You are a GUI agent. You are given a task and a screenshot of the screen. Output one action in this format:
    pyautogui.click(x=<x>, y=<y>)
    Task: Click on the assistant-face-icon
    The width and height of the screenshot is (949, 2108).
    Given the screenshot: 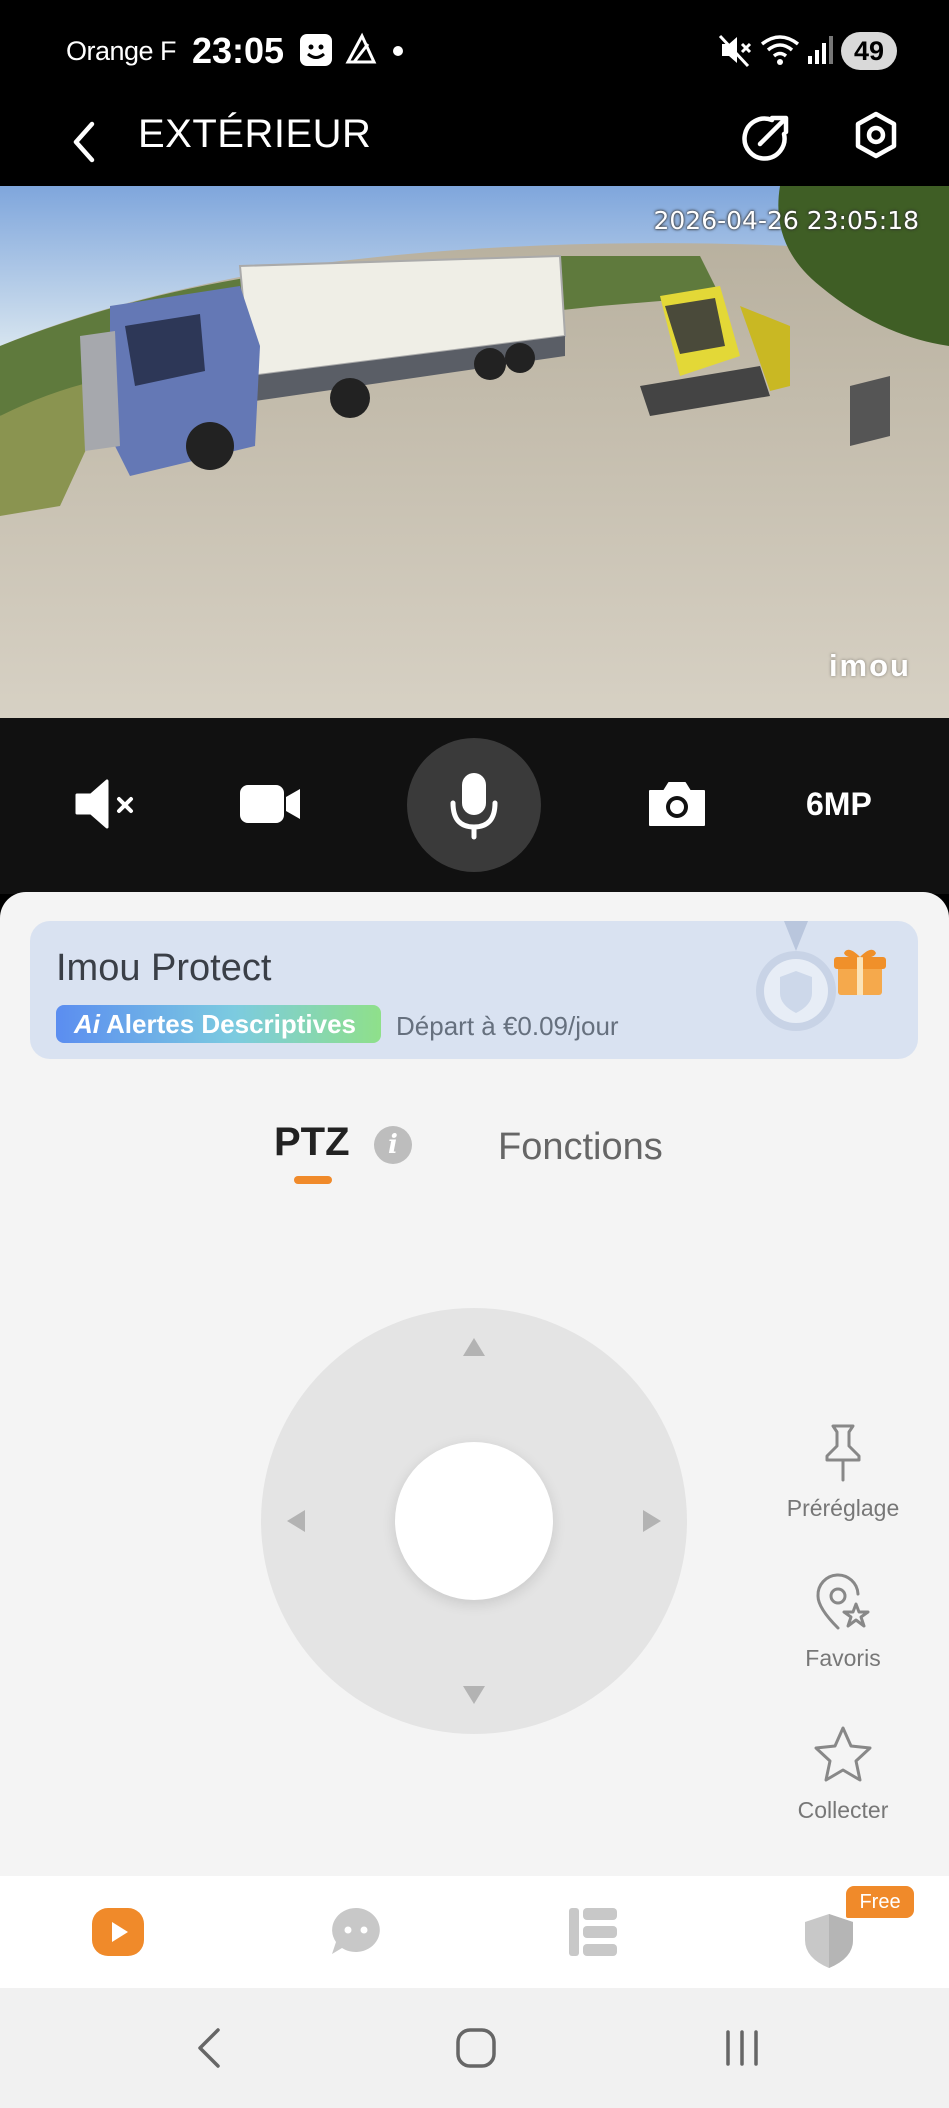 What is the action you would take?
    pyautogui.click(x=316, y=52)
    